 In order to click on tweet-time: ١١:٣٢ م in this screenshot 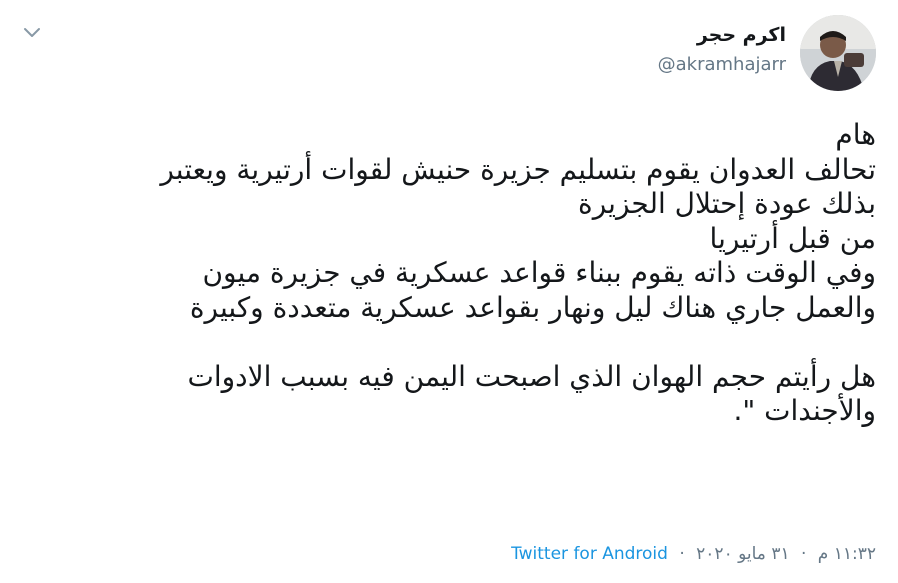, I will do `click(847, 554)`.